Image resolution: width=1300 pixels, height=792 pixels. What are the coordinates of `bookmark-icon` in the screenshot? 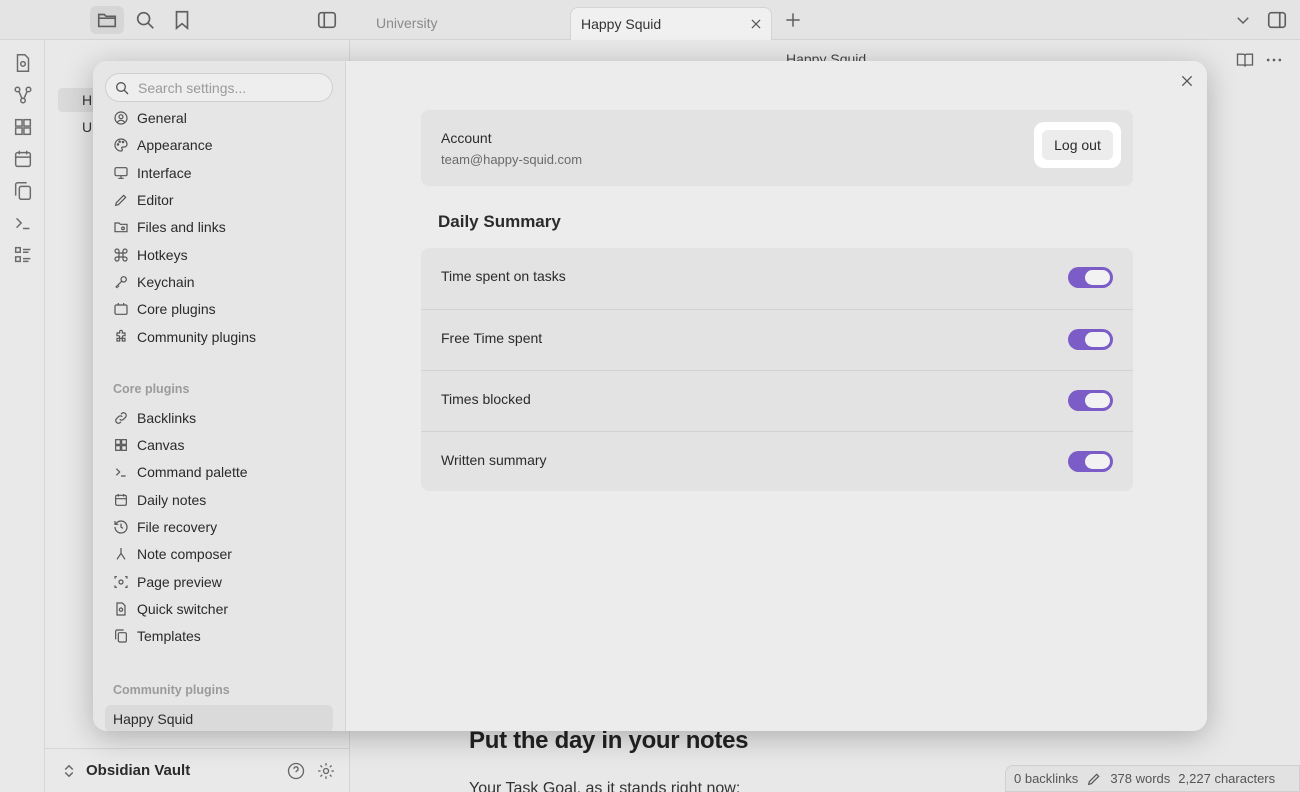 It's located at (182, 20).